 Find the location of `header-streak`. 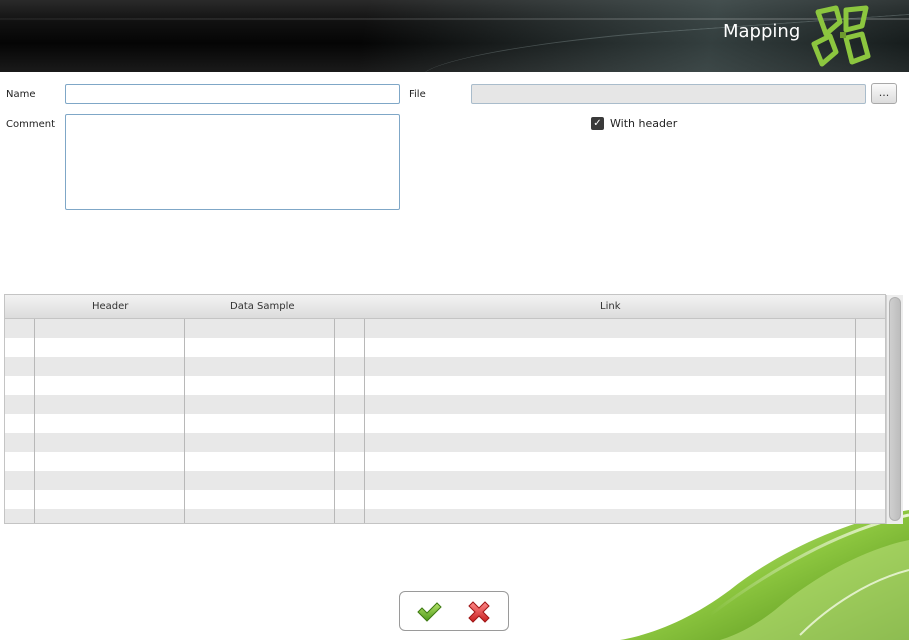

header-streak is located at coordinates (454, 19).